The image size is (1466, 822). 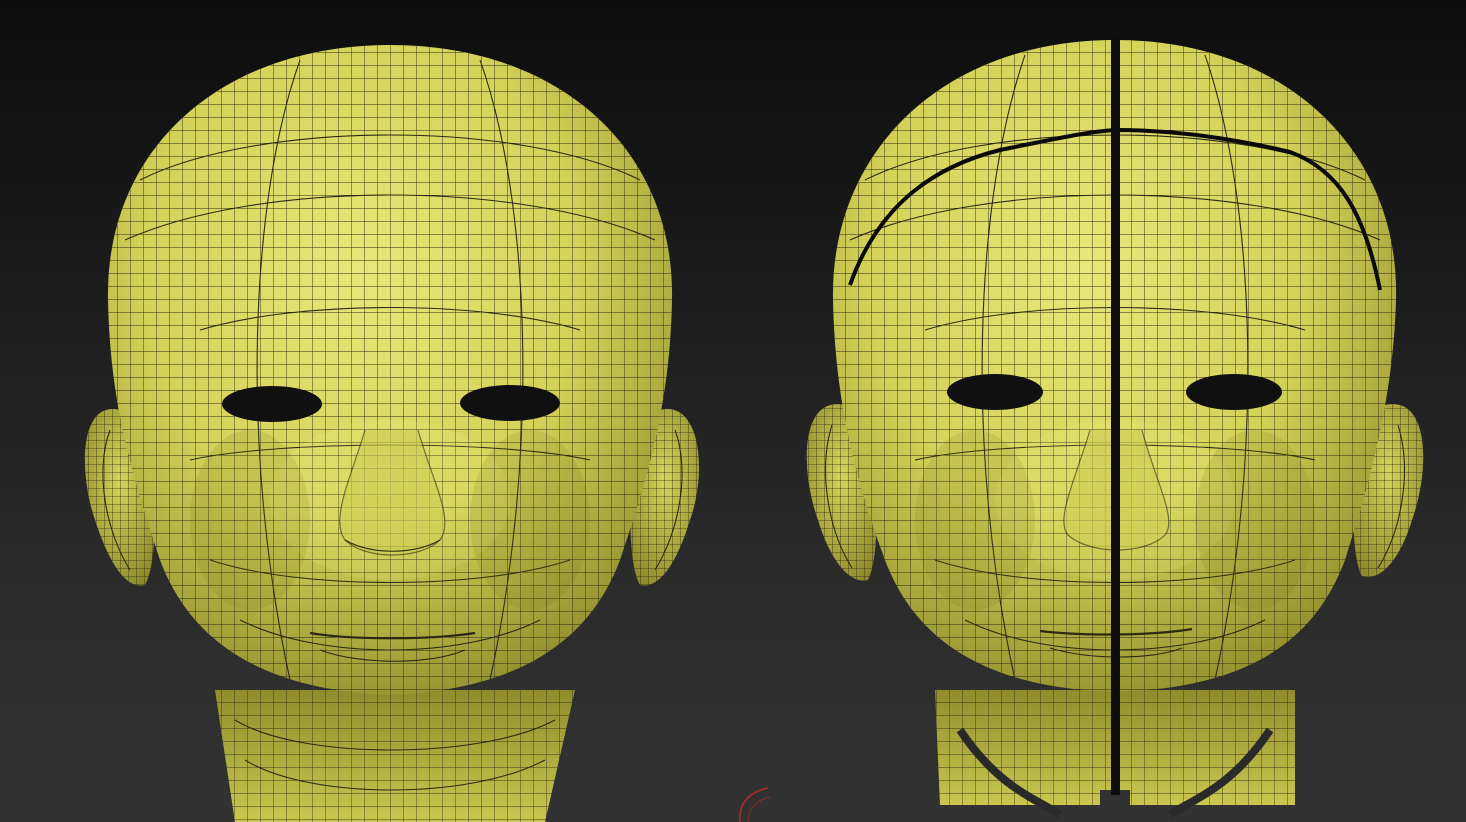 What do you see at coordinates (1234, 392) in the screenshot?
I see `eye-socket-right-b` at bounding box center [1234, 392].